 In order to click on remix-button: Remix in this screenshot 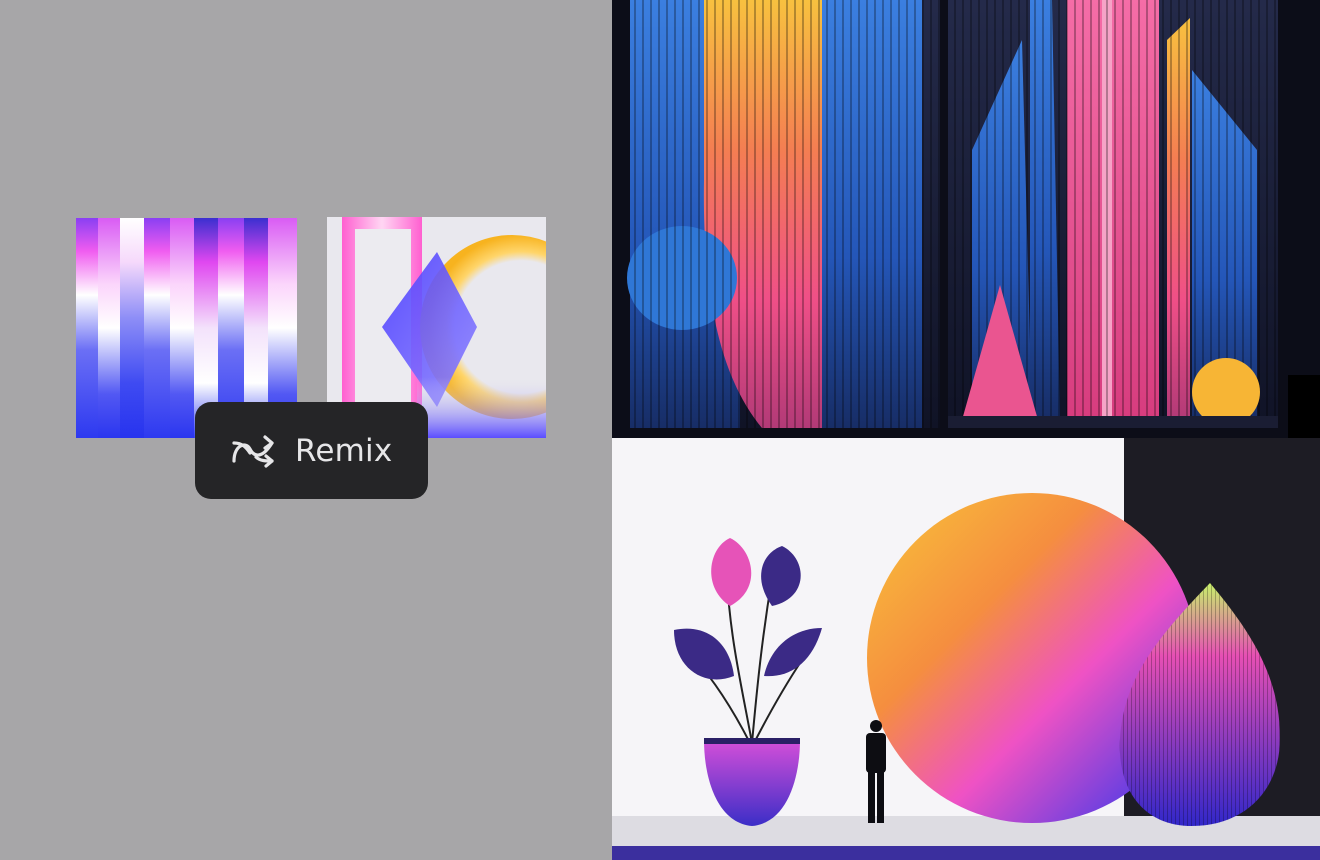, I will do `click(311, 450)`.